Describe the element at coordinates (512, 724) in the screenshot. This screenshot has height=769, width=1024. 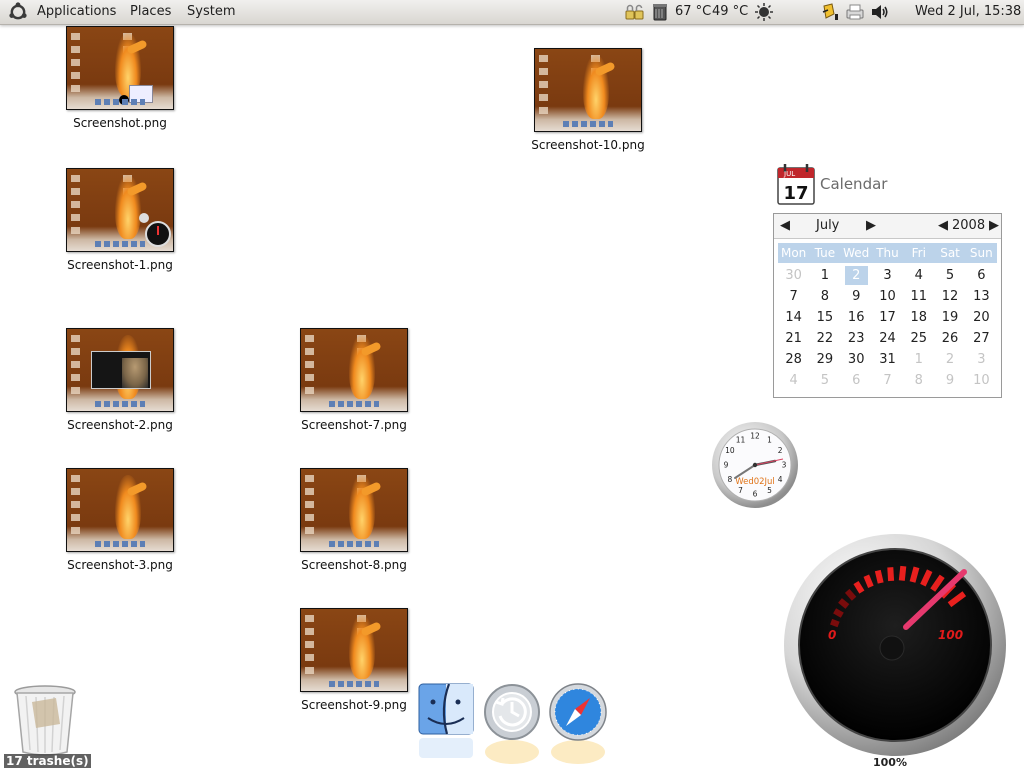
I see `time-machine-icon` at that location.